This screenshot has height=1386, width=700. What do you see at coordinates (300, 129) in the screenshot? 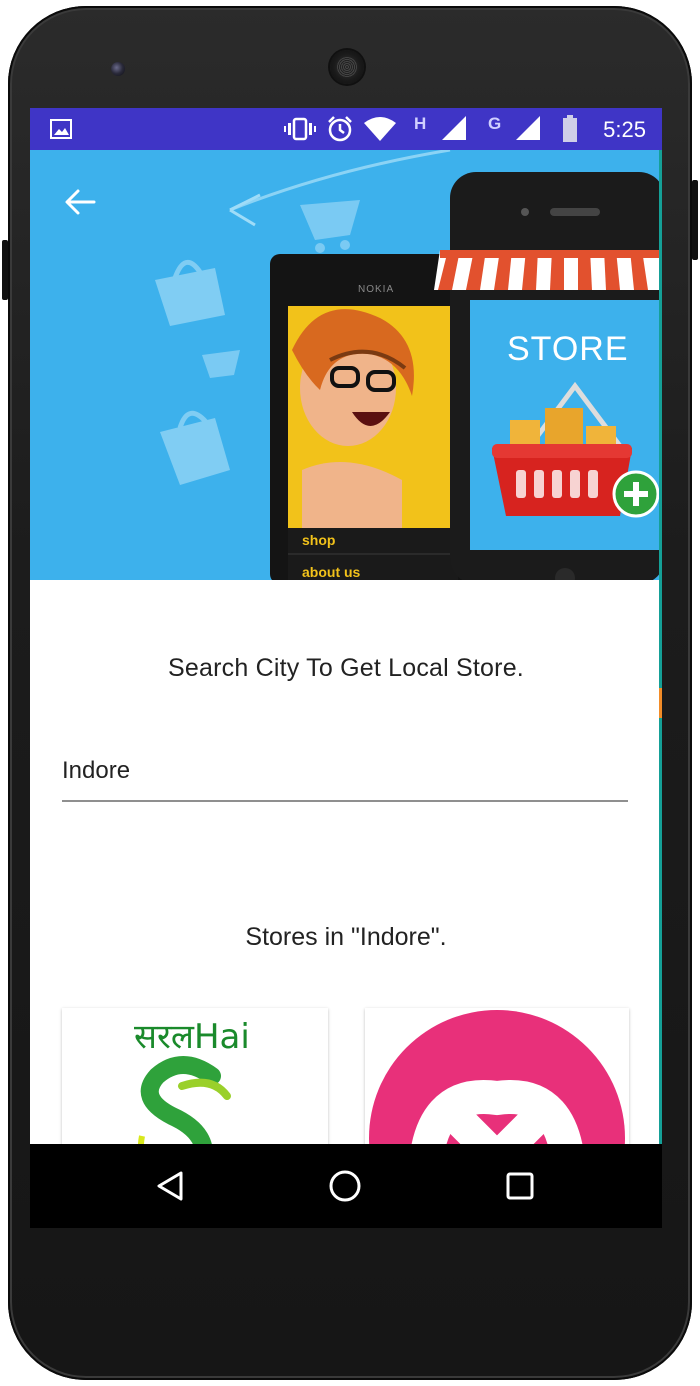
I see `vibrate-icon` at bounding box center [300, 129].